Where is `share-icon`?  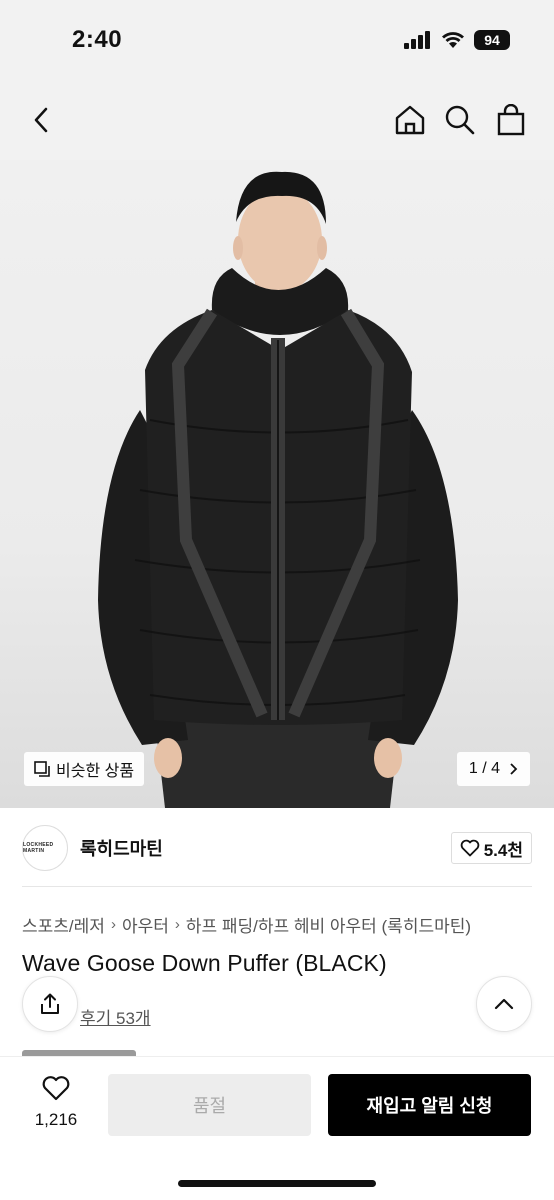
share-icon is located at coordinates (50, 1003).